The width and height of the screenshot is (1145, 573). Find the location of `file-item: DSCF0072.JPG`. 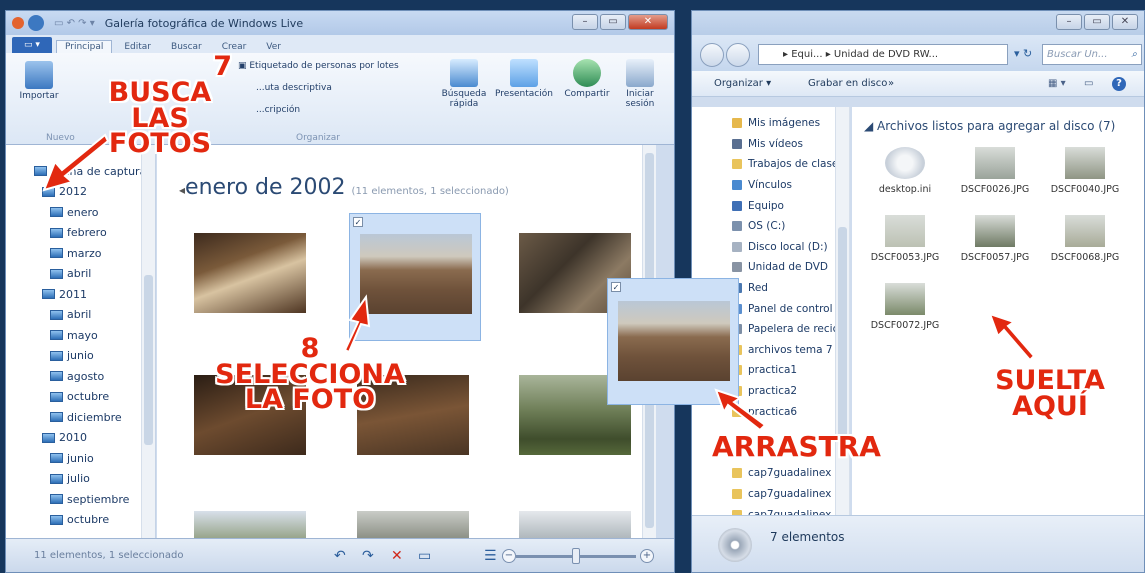

file-item: DSCF0072.JPG is located at coordinates (905, 307).